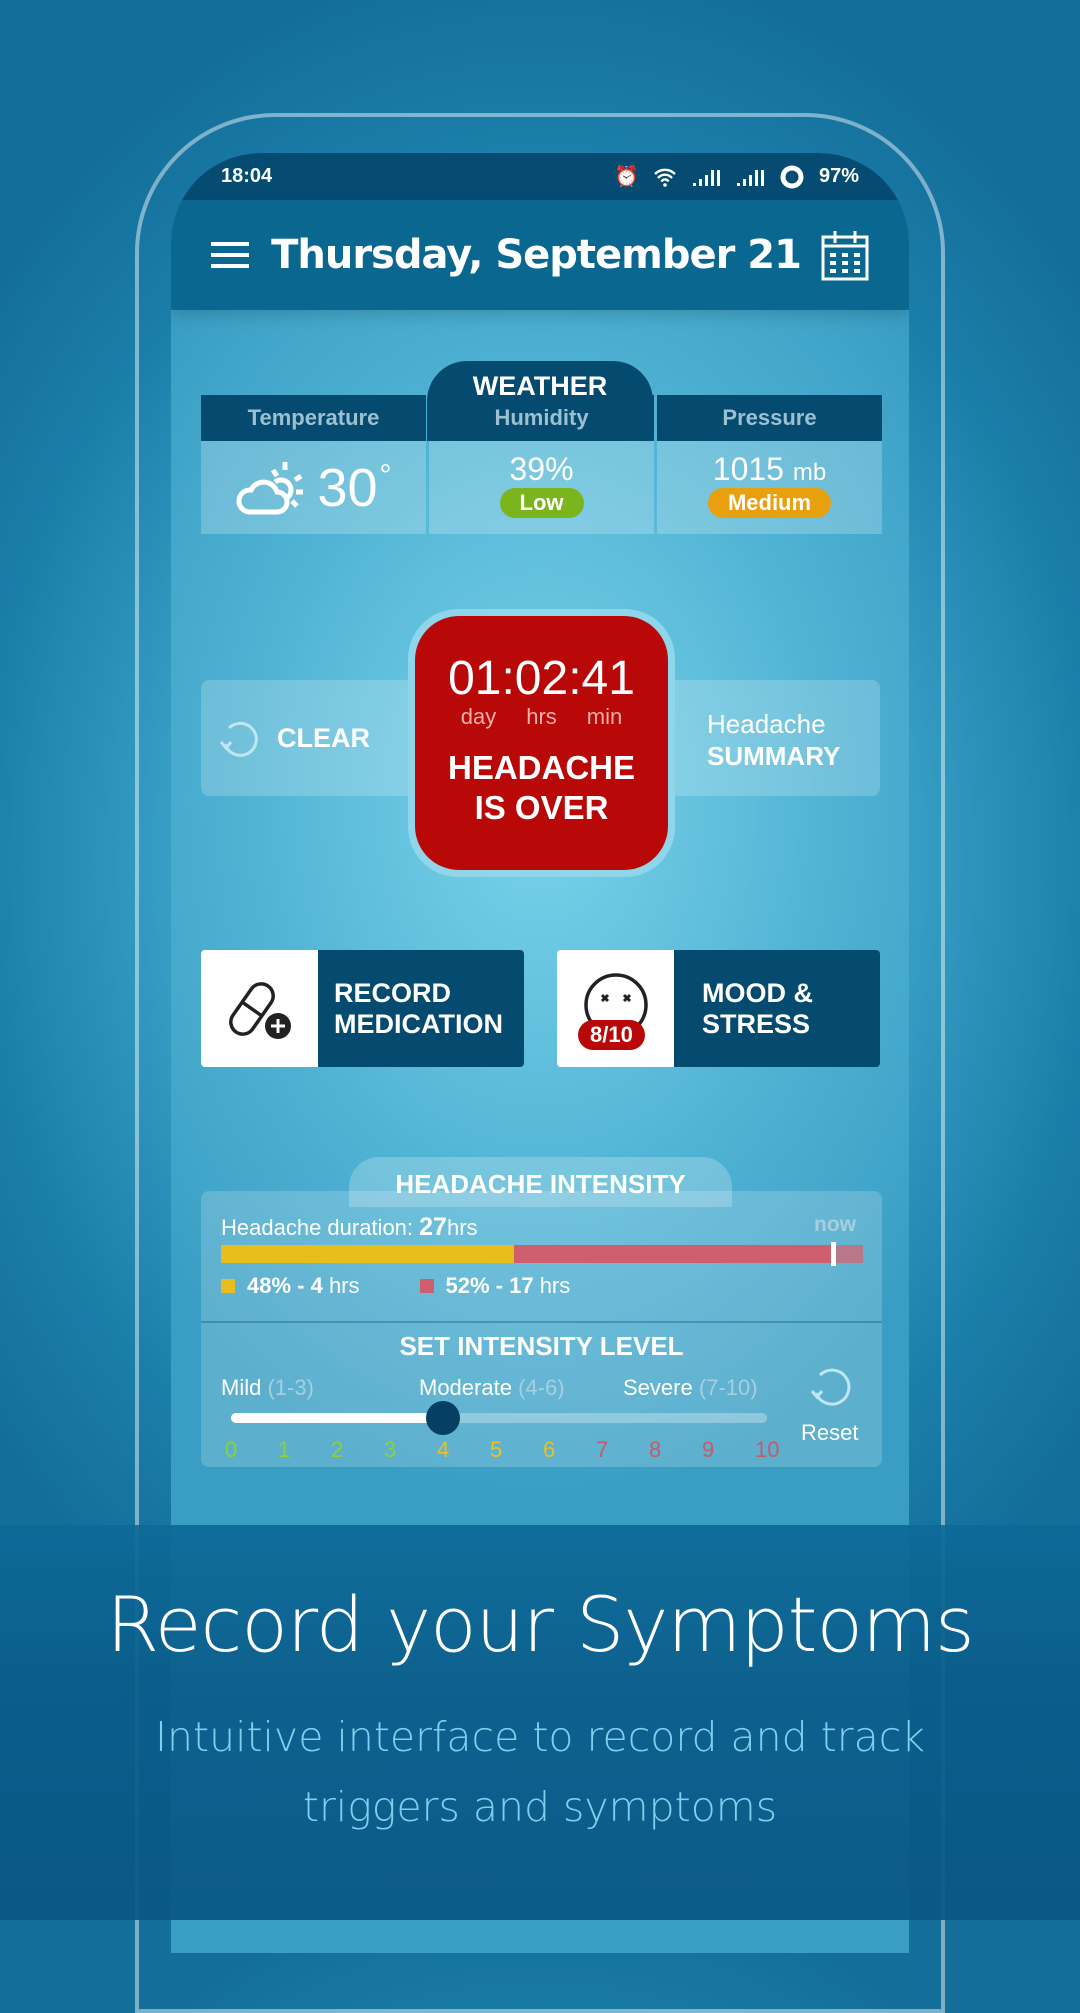 Image resolution: width=1080 pixels, height=2013 pixels. Describe the element at coordinates (320, 1227) in the screenshot. I see `duration-label: Headache duration:` at that location.